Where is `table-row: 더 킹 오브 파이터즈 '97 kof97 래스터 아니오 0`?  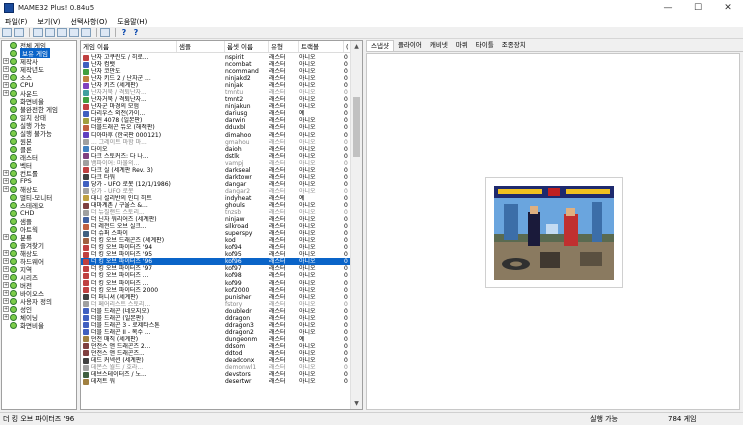
table-row: 더 킹 오브 파이터즈 '97 kof97 래스터 아니오 0 is located at coordinates (216, 268).